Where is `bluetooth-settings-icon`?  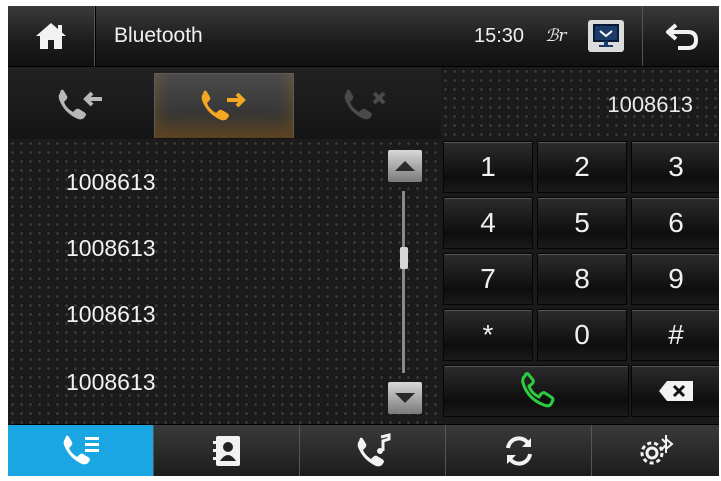 bluetooth-settings-icon is located at coordinates (657, 450).